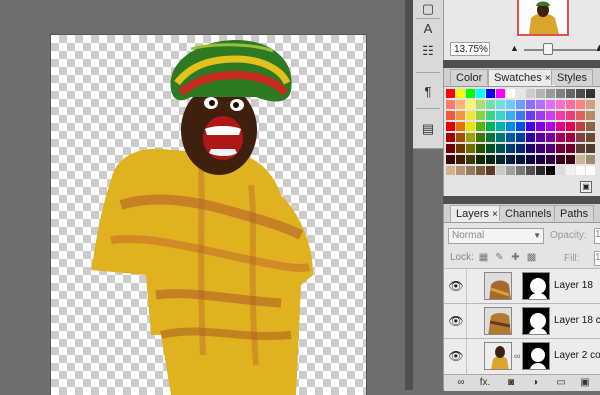 This screenshot has height=395, width=600. Describe the element at coordinates (531, 257) in the screenshot. I see `lock-all-icon: ▩` at that location.